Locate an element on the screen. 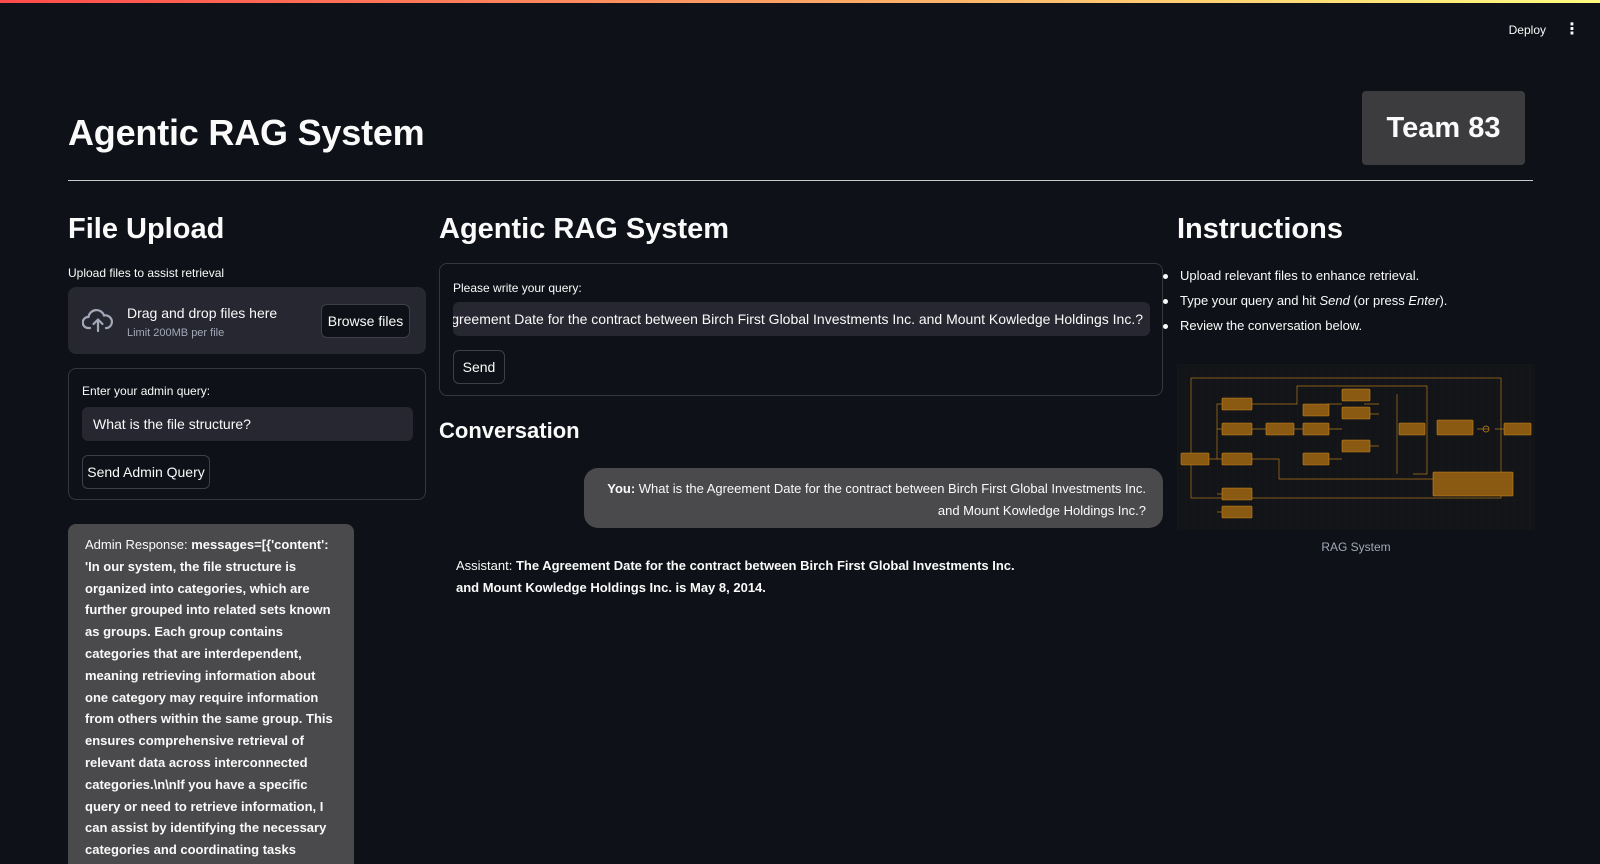 The height and width of the screenshot is (864, 1600). conversation-title: Conversation is located at coordinates (509, 430).